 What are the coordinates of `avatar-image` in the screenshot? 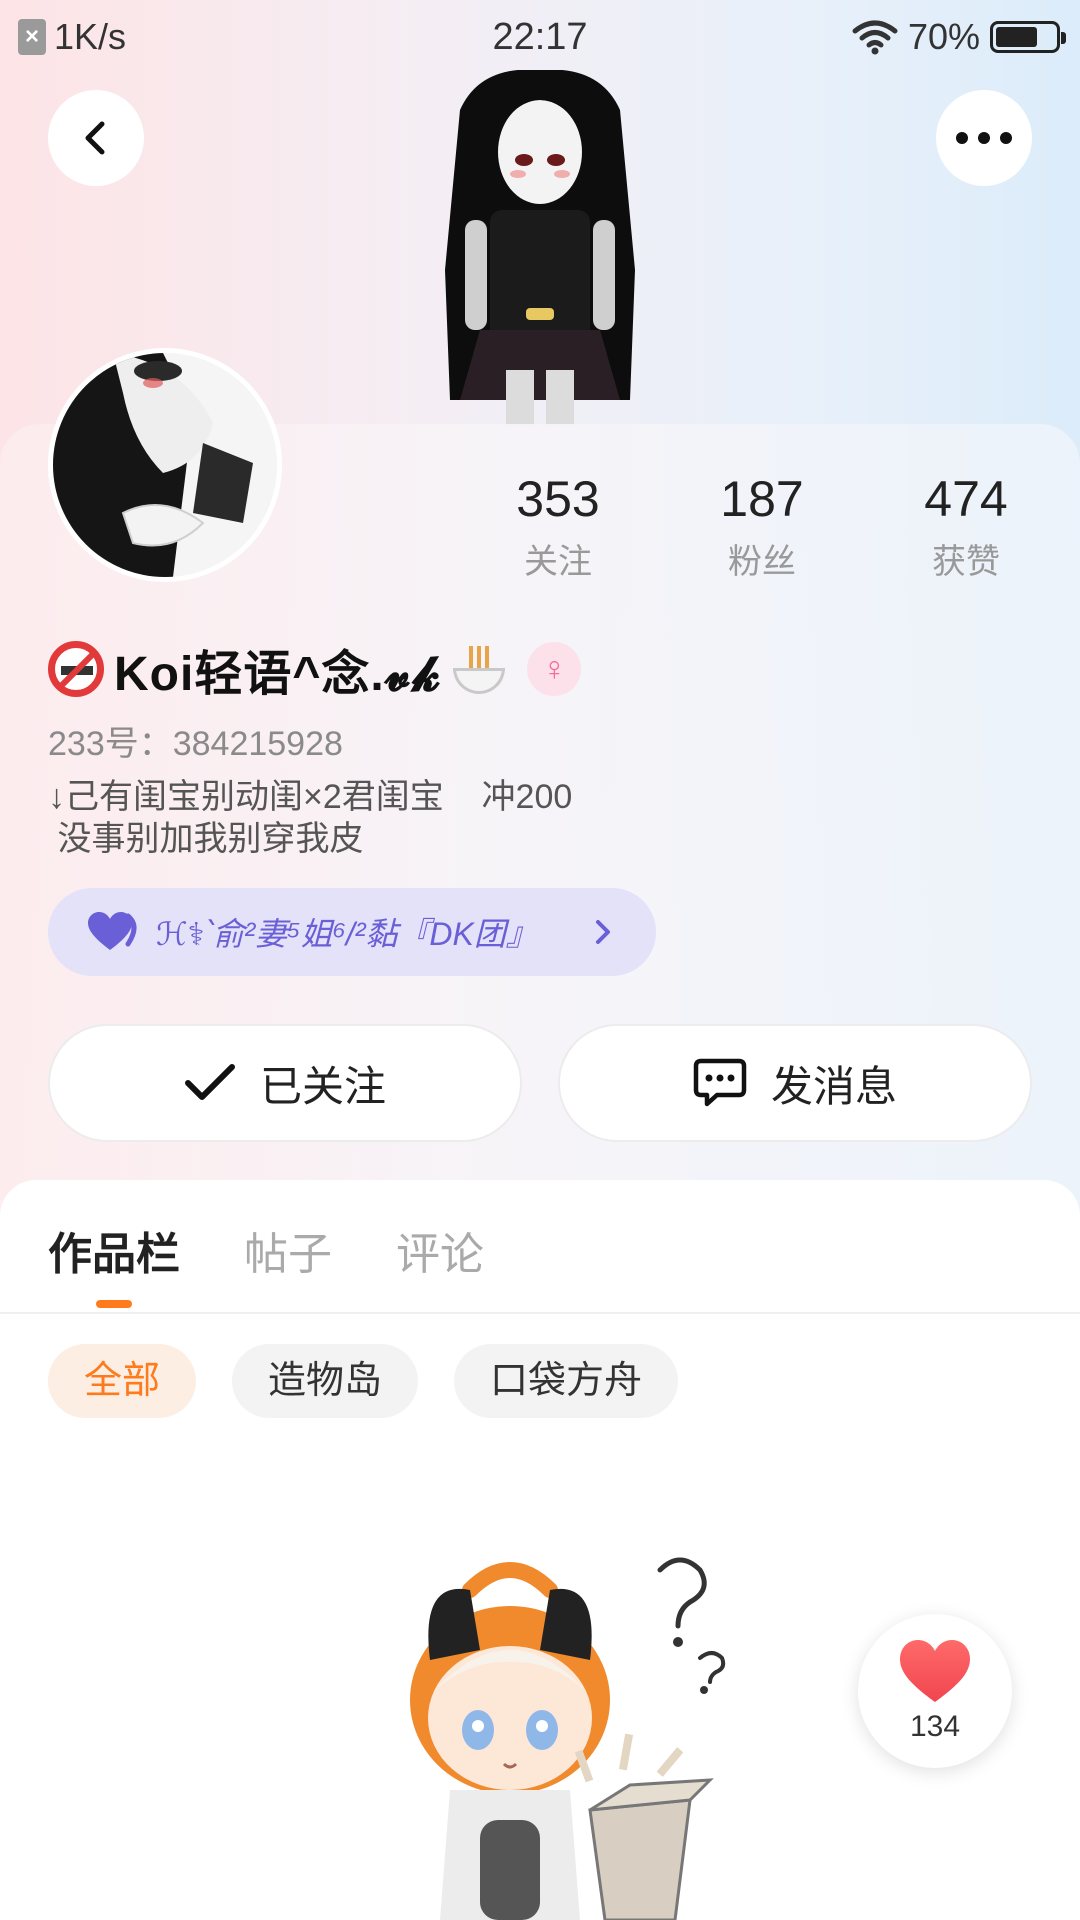 It's located at (165, 465).